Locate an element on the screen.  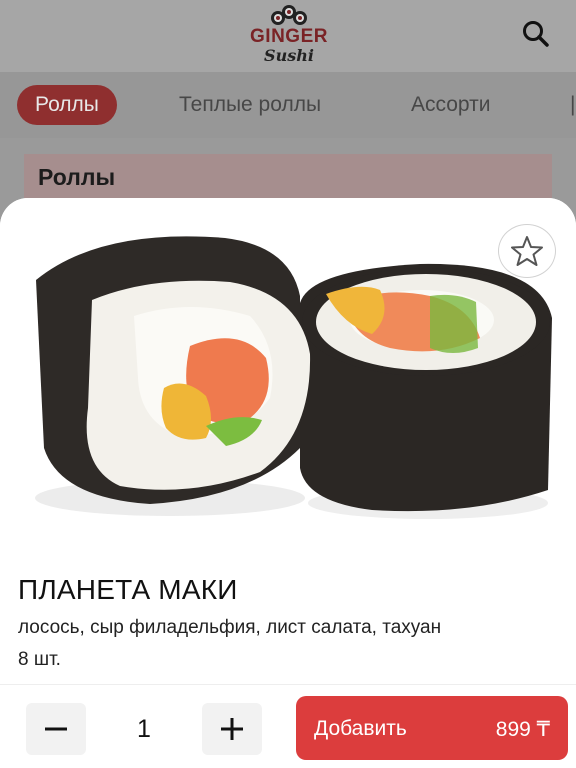
section-title: Роллы is located at coordinates (288, 177).